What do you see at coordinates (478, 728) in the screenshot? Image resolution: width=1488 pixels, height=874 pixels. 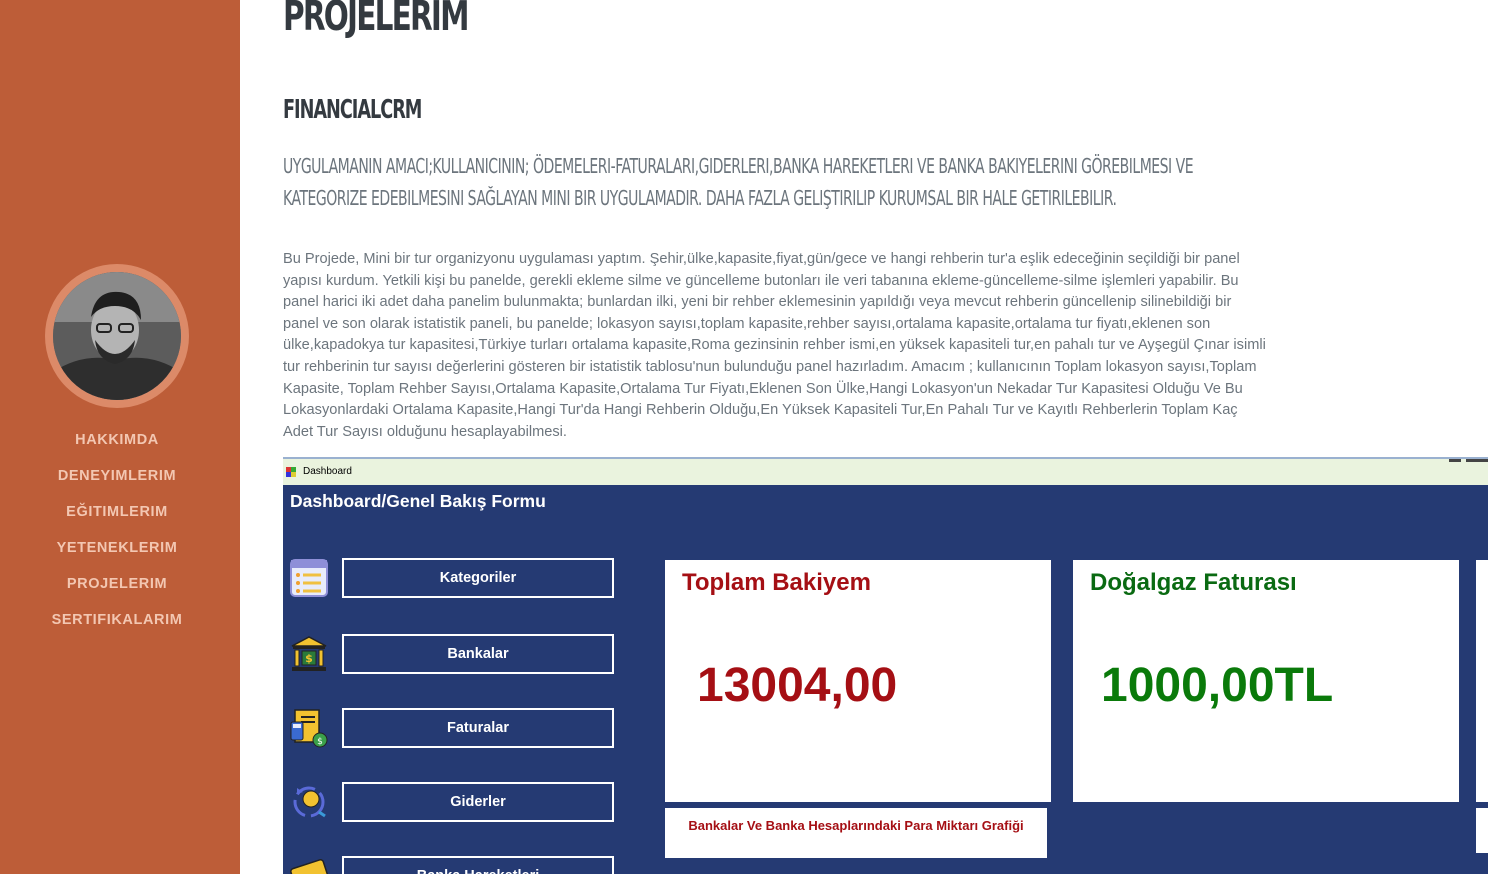 I see `invoices-button: Faturalar` at bounding box center [478, 728].